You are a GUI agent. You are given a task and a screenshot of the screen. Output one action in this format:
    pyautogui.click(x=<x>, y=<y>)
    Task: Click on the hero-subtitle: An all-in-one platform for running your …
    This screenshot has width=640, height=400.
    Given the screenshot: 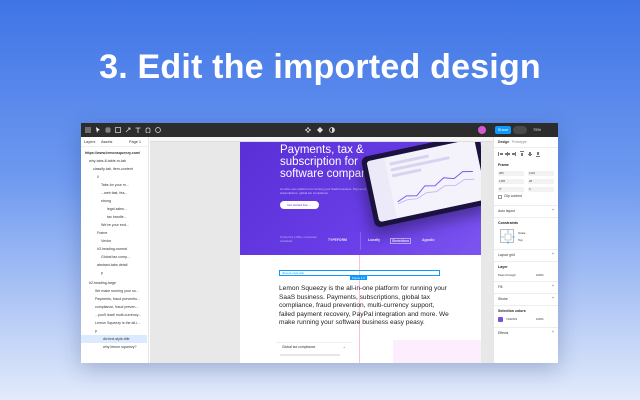 What is the action you would take?
    pyautogui.click(x=325, y=191)
    